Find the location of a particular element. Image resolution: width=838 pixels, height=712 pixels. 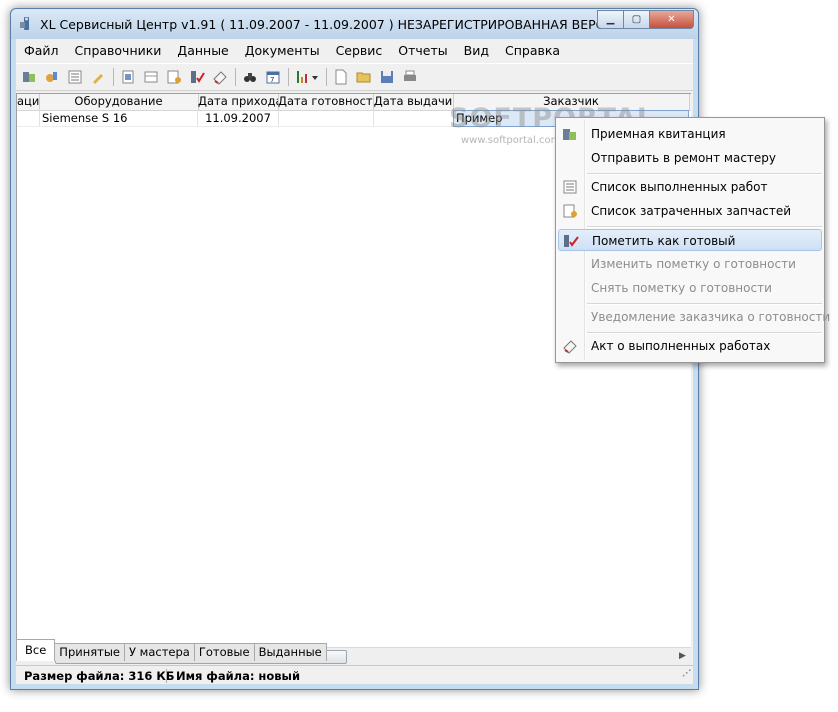

column-header-arrival-date: Дата прихода is located at coordinates (238, 102).